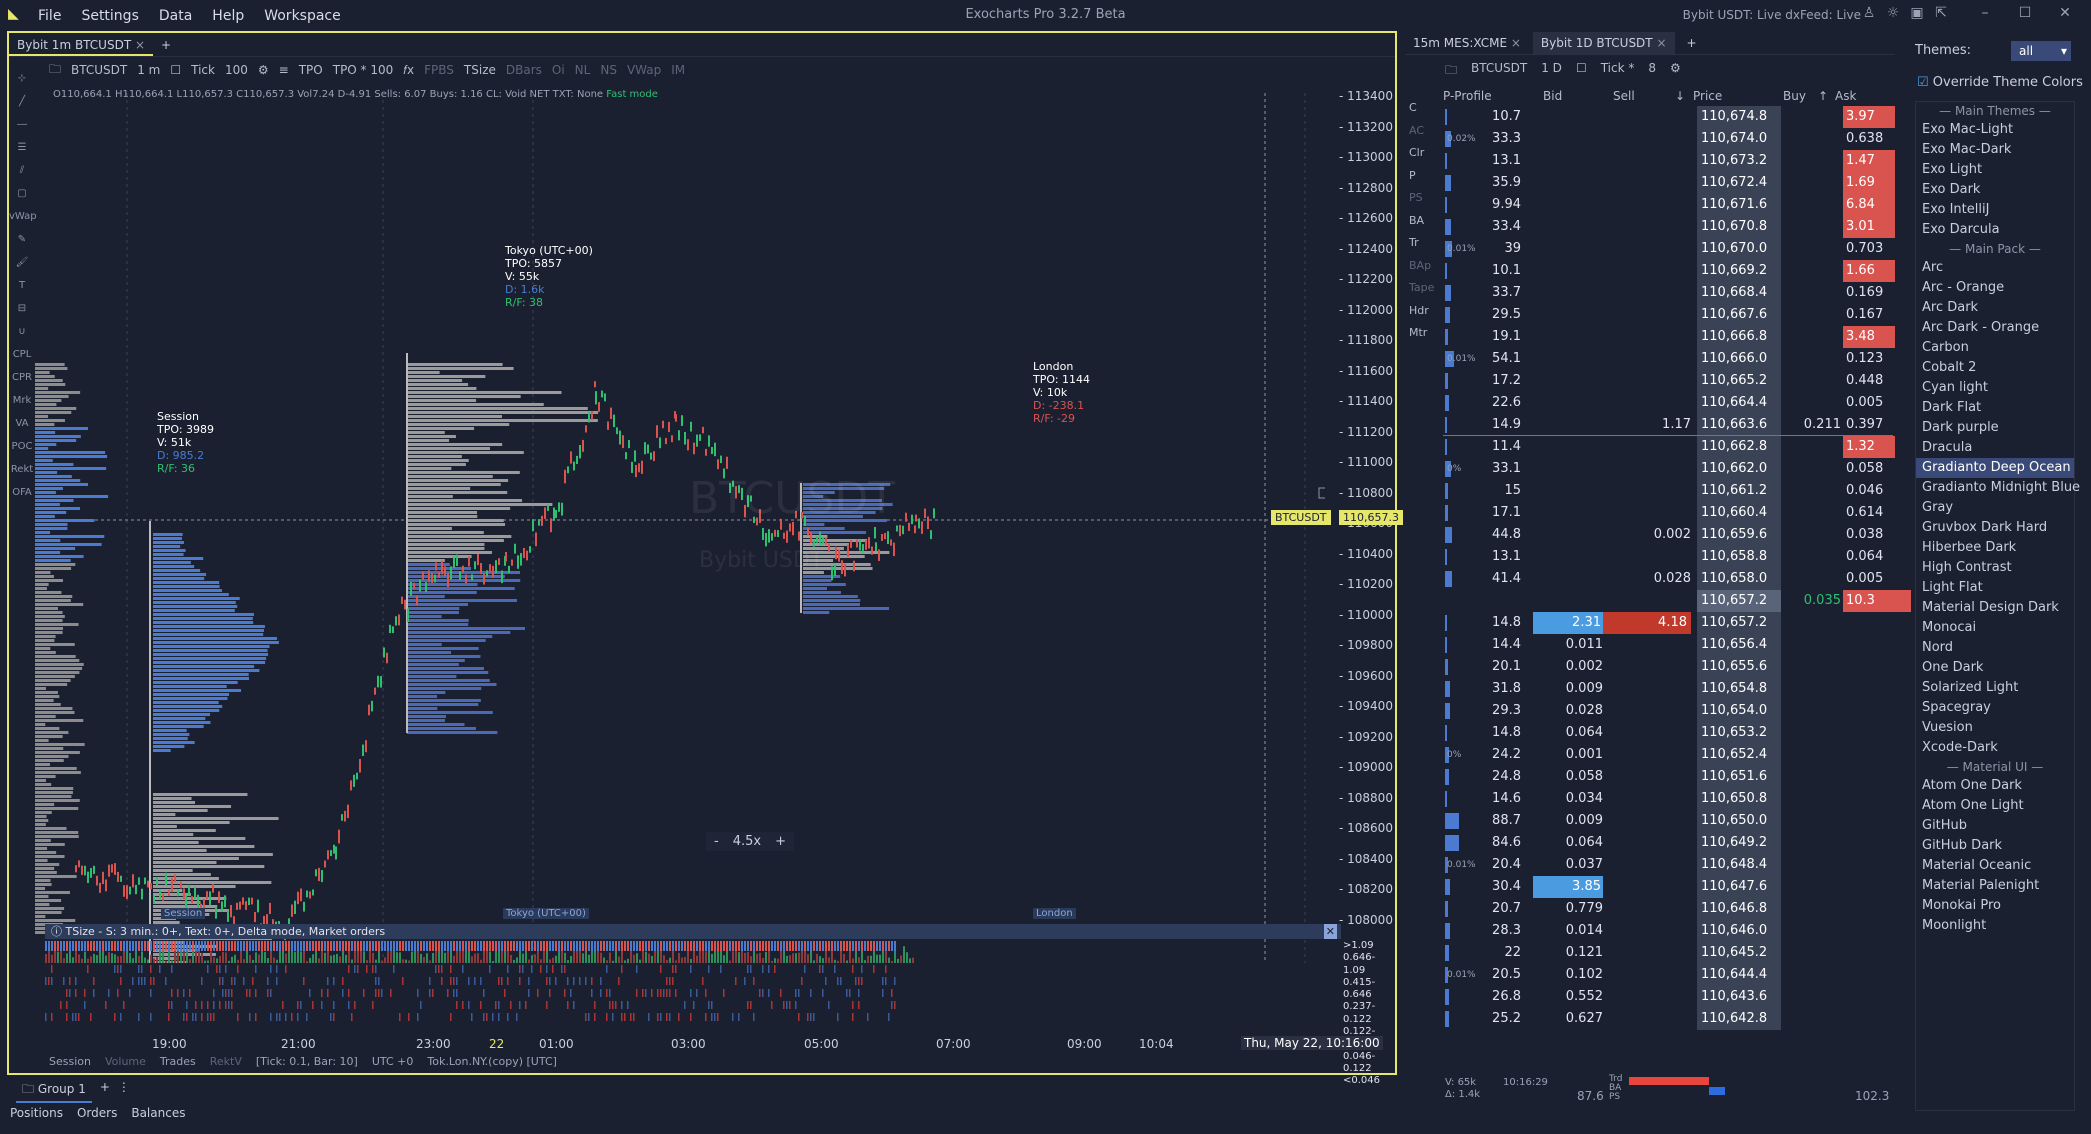 This screenshot has height=1134, width=2091. What do you see at coordinates (1551, 71) in the screenshot?
I see `dom-tf-select: 1 D` at bounding box center [1551, 71].